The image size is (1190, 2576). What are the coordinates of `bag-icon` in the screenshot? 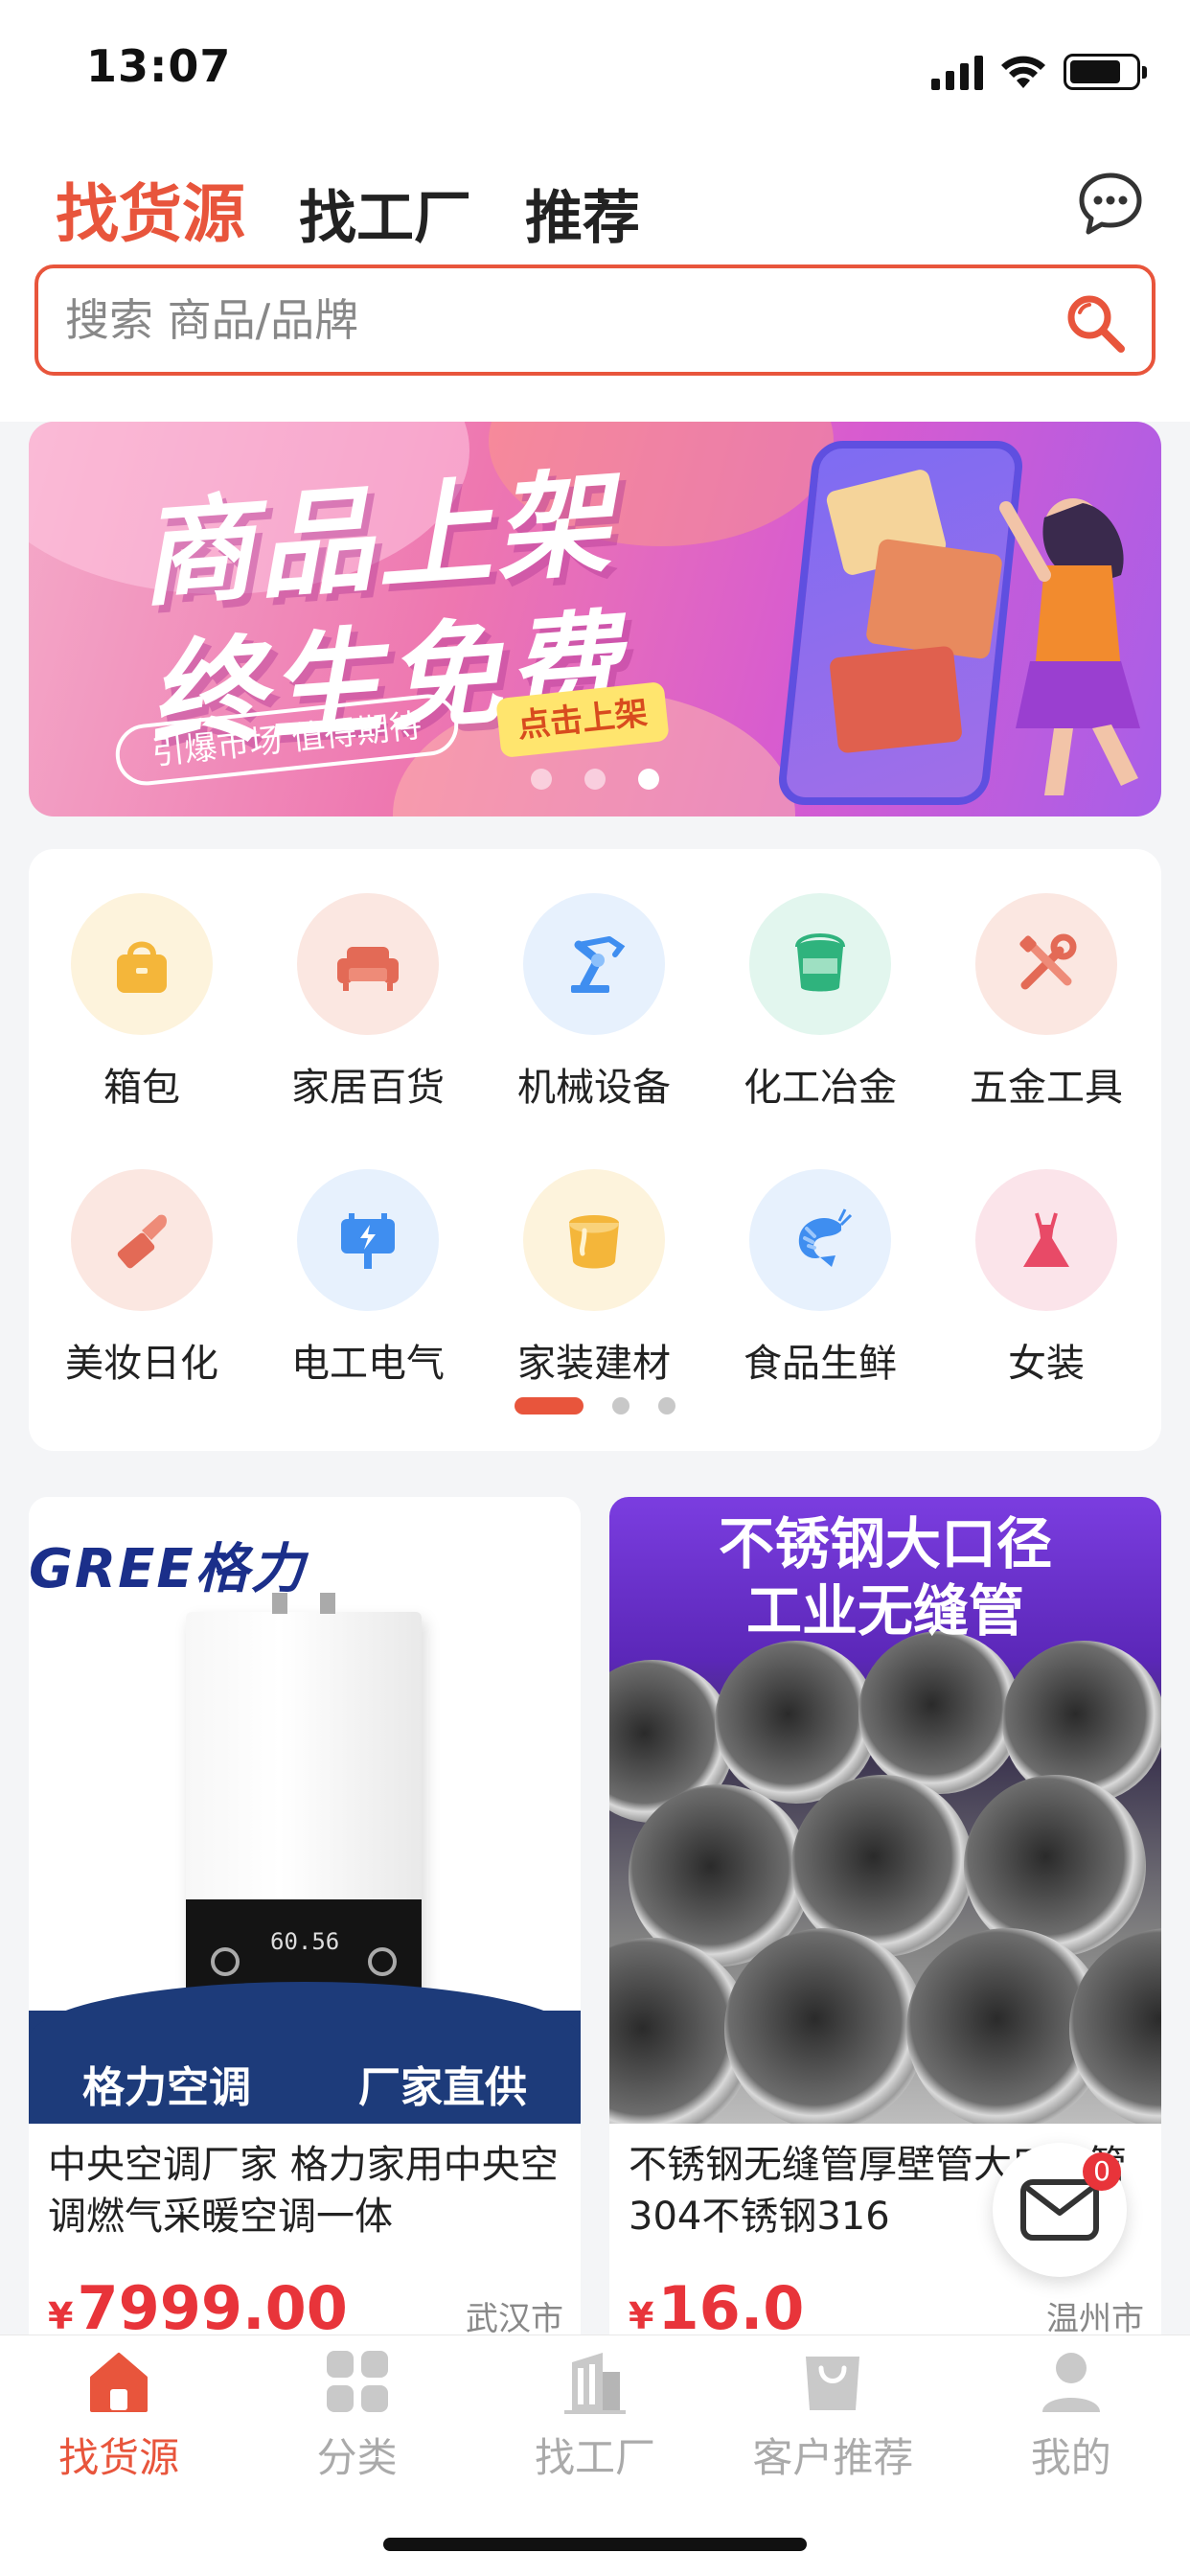 It's located at (142, 964).